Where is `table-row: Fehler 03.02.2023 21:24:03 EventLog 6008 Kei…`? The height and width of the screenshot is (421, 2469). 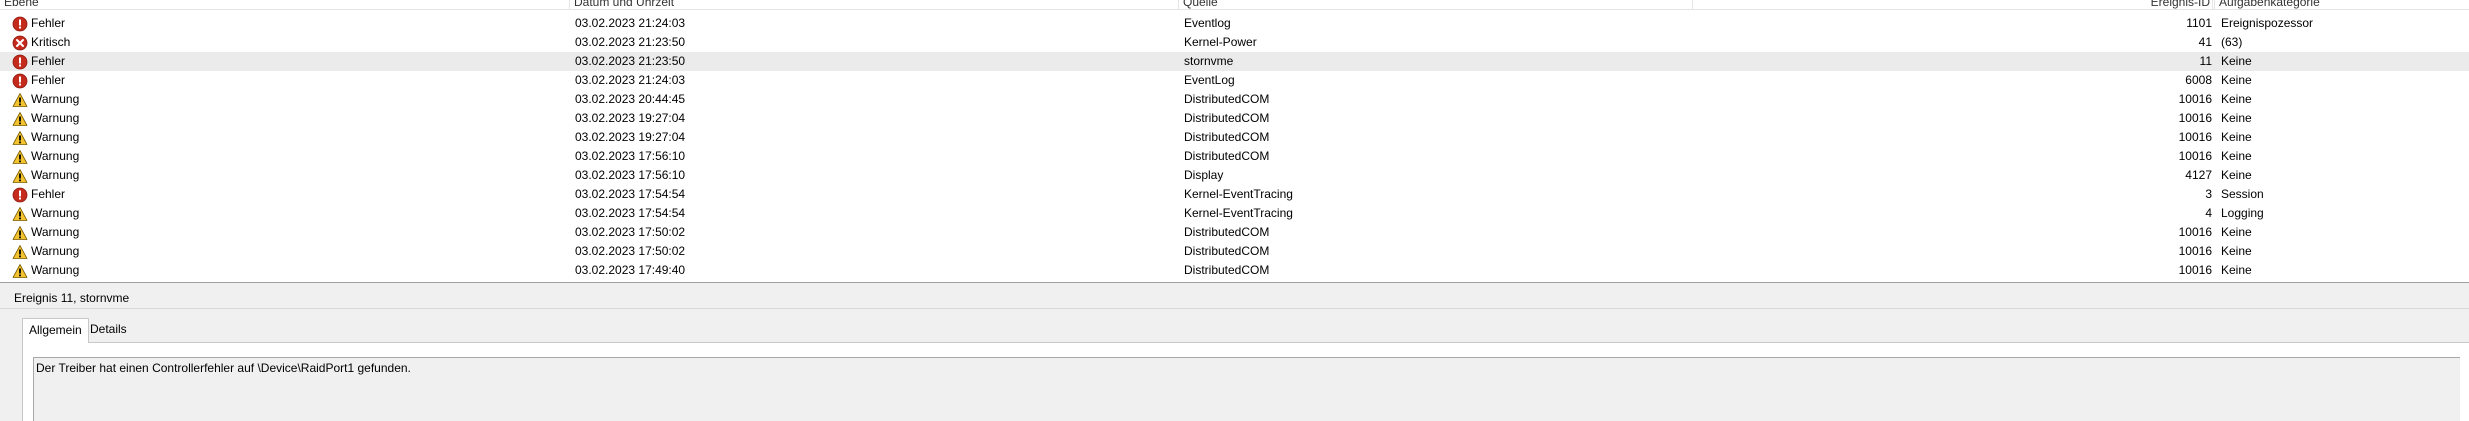
table-row: Fehler 03.02.2023 21:24:03 EventLog 6008 Kei… is located at coordinates (1234, 80).